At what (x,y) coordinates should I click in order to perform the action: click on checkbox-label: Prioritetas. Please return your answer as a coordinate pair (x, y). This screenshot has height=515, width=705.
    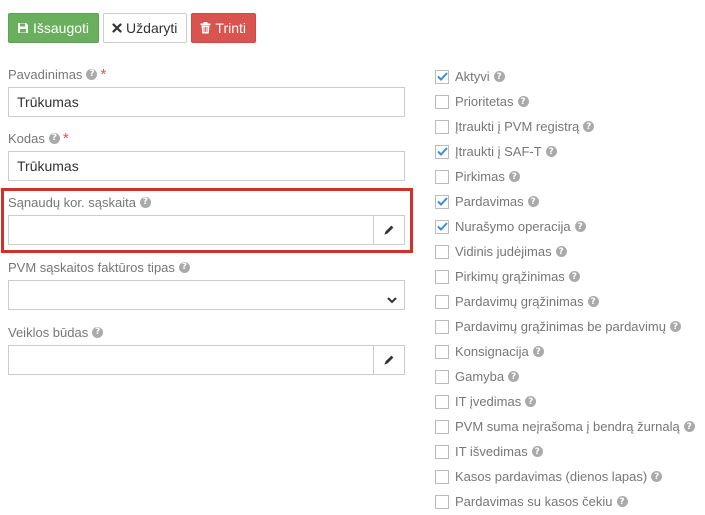
    Looking at the image, I should click on (484, 101).